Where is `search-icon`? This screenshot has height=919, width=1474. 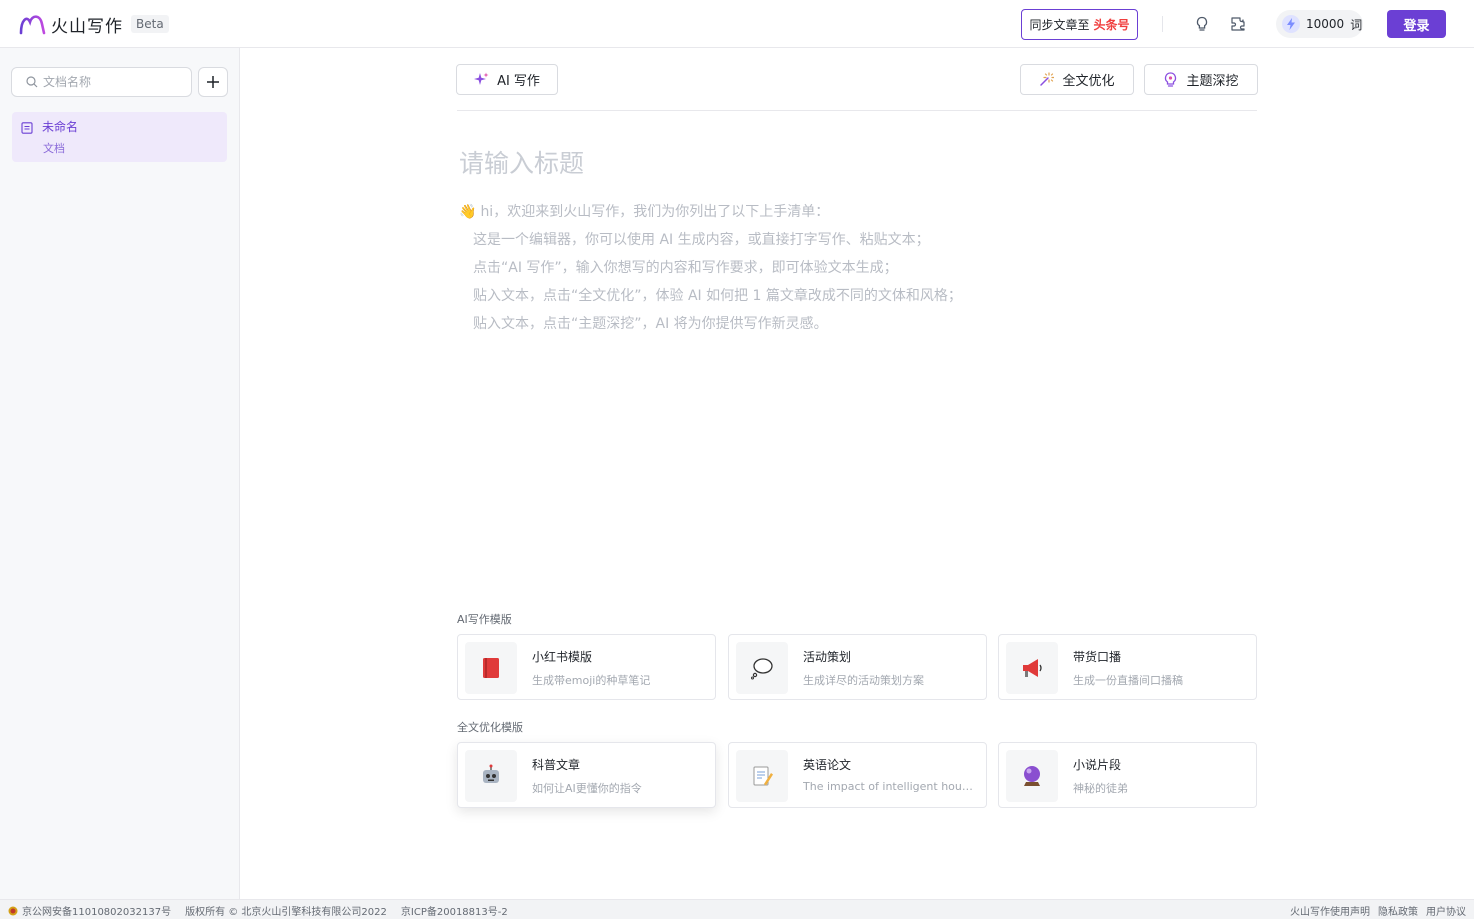
search-icon is located at coordinates (32, 82).